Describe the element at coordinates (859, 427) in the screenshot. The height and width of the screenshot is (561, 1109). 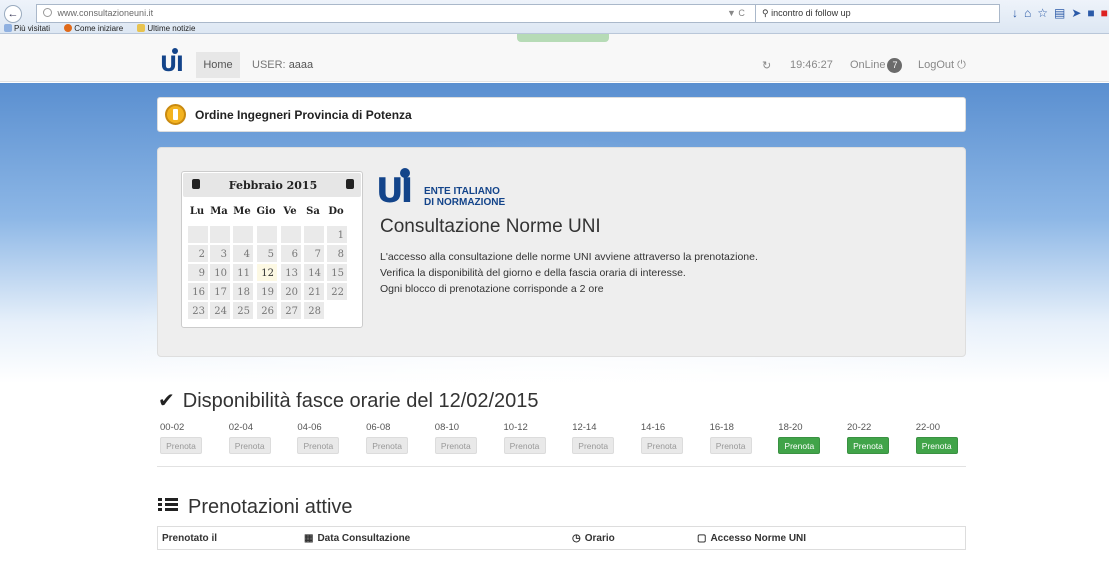
I see `time-slot-label: 20-22` at that location.